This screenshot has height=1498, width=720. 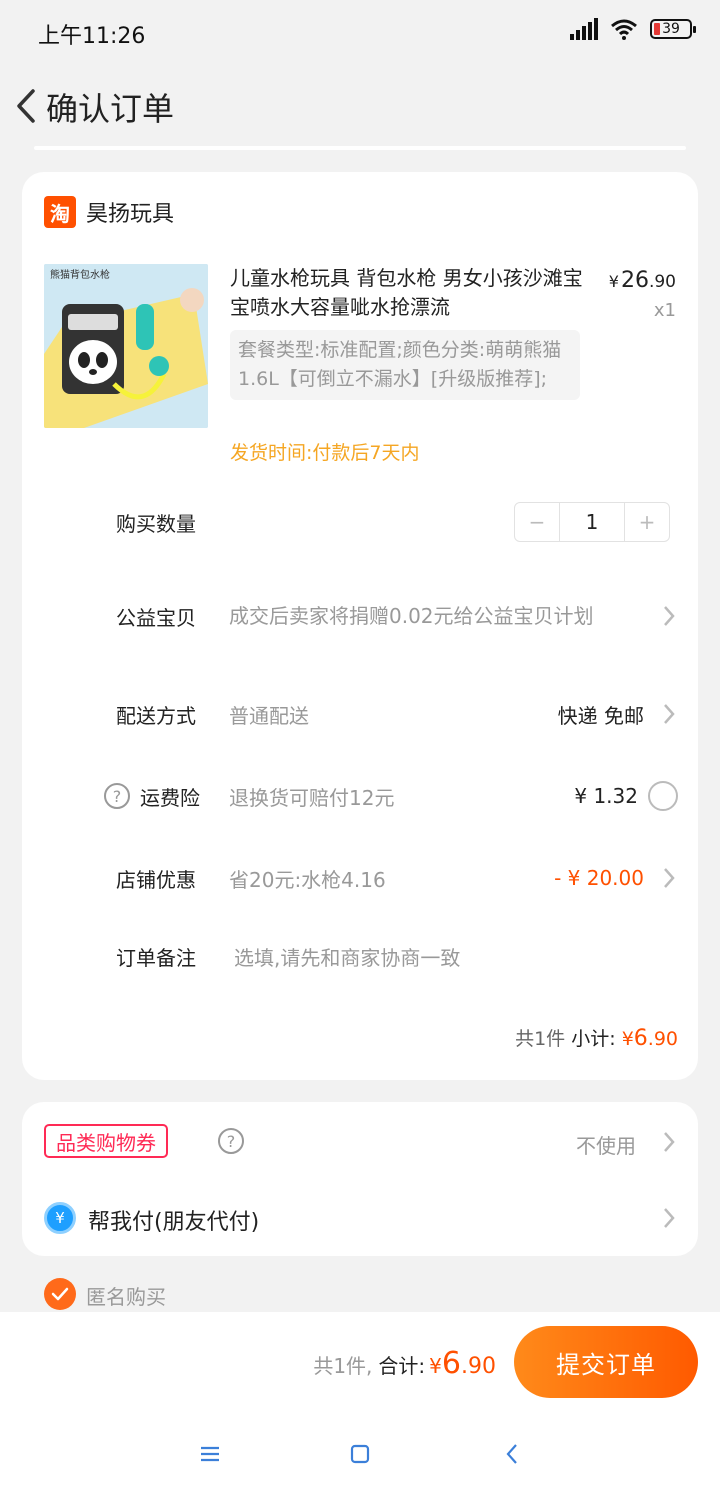 I want to click on payment-options-card: 品类购物券 ? 不使用 ¥ 帮我付(朋友代付), so click(x=360, y=1179).